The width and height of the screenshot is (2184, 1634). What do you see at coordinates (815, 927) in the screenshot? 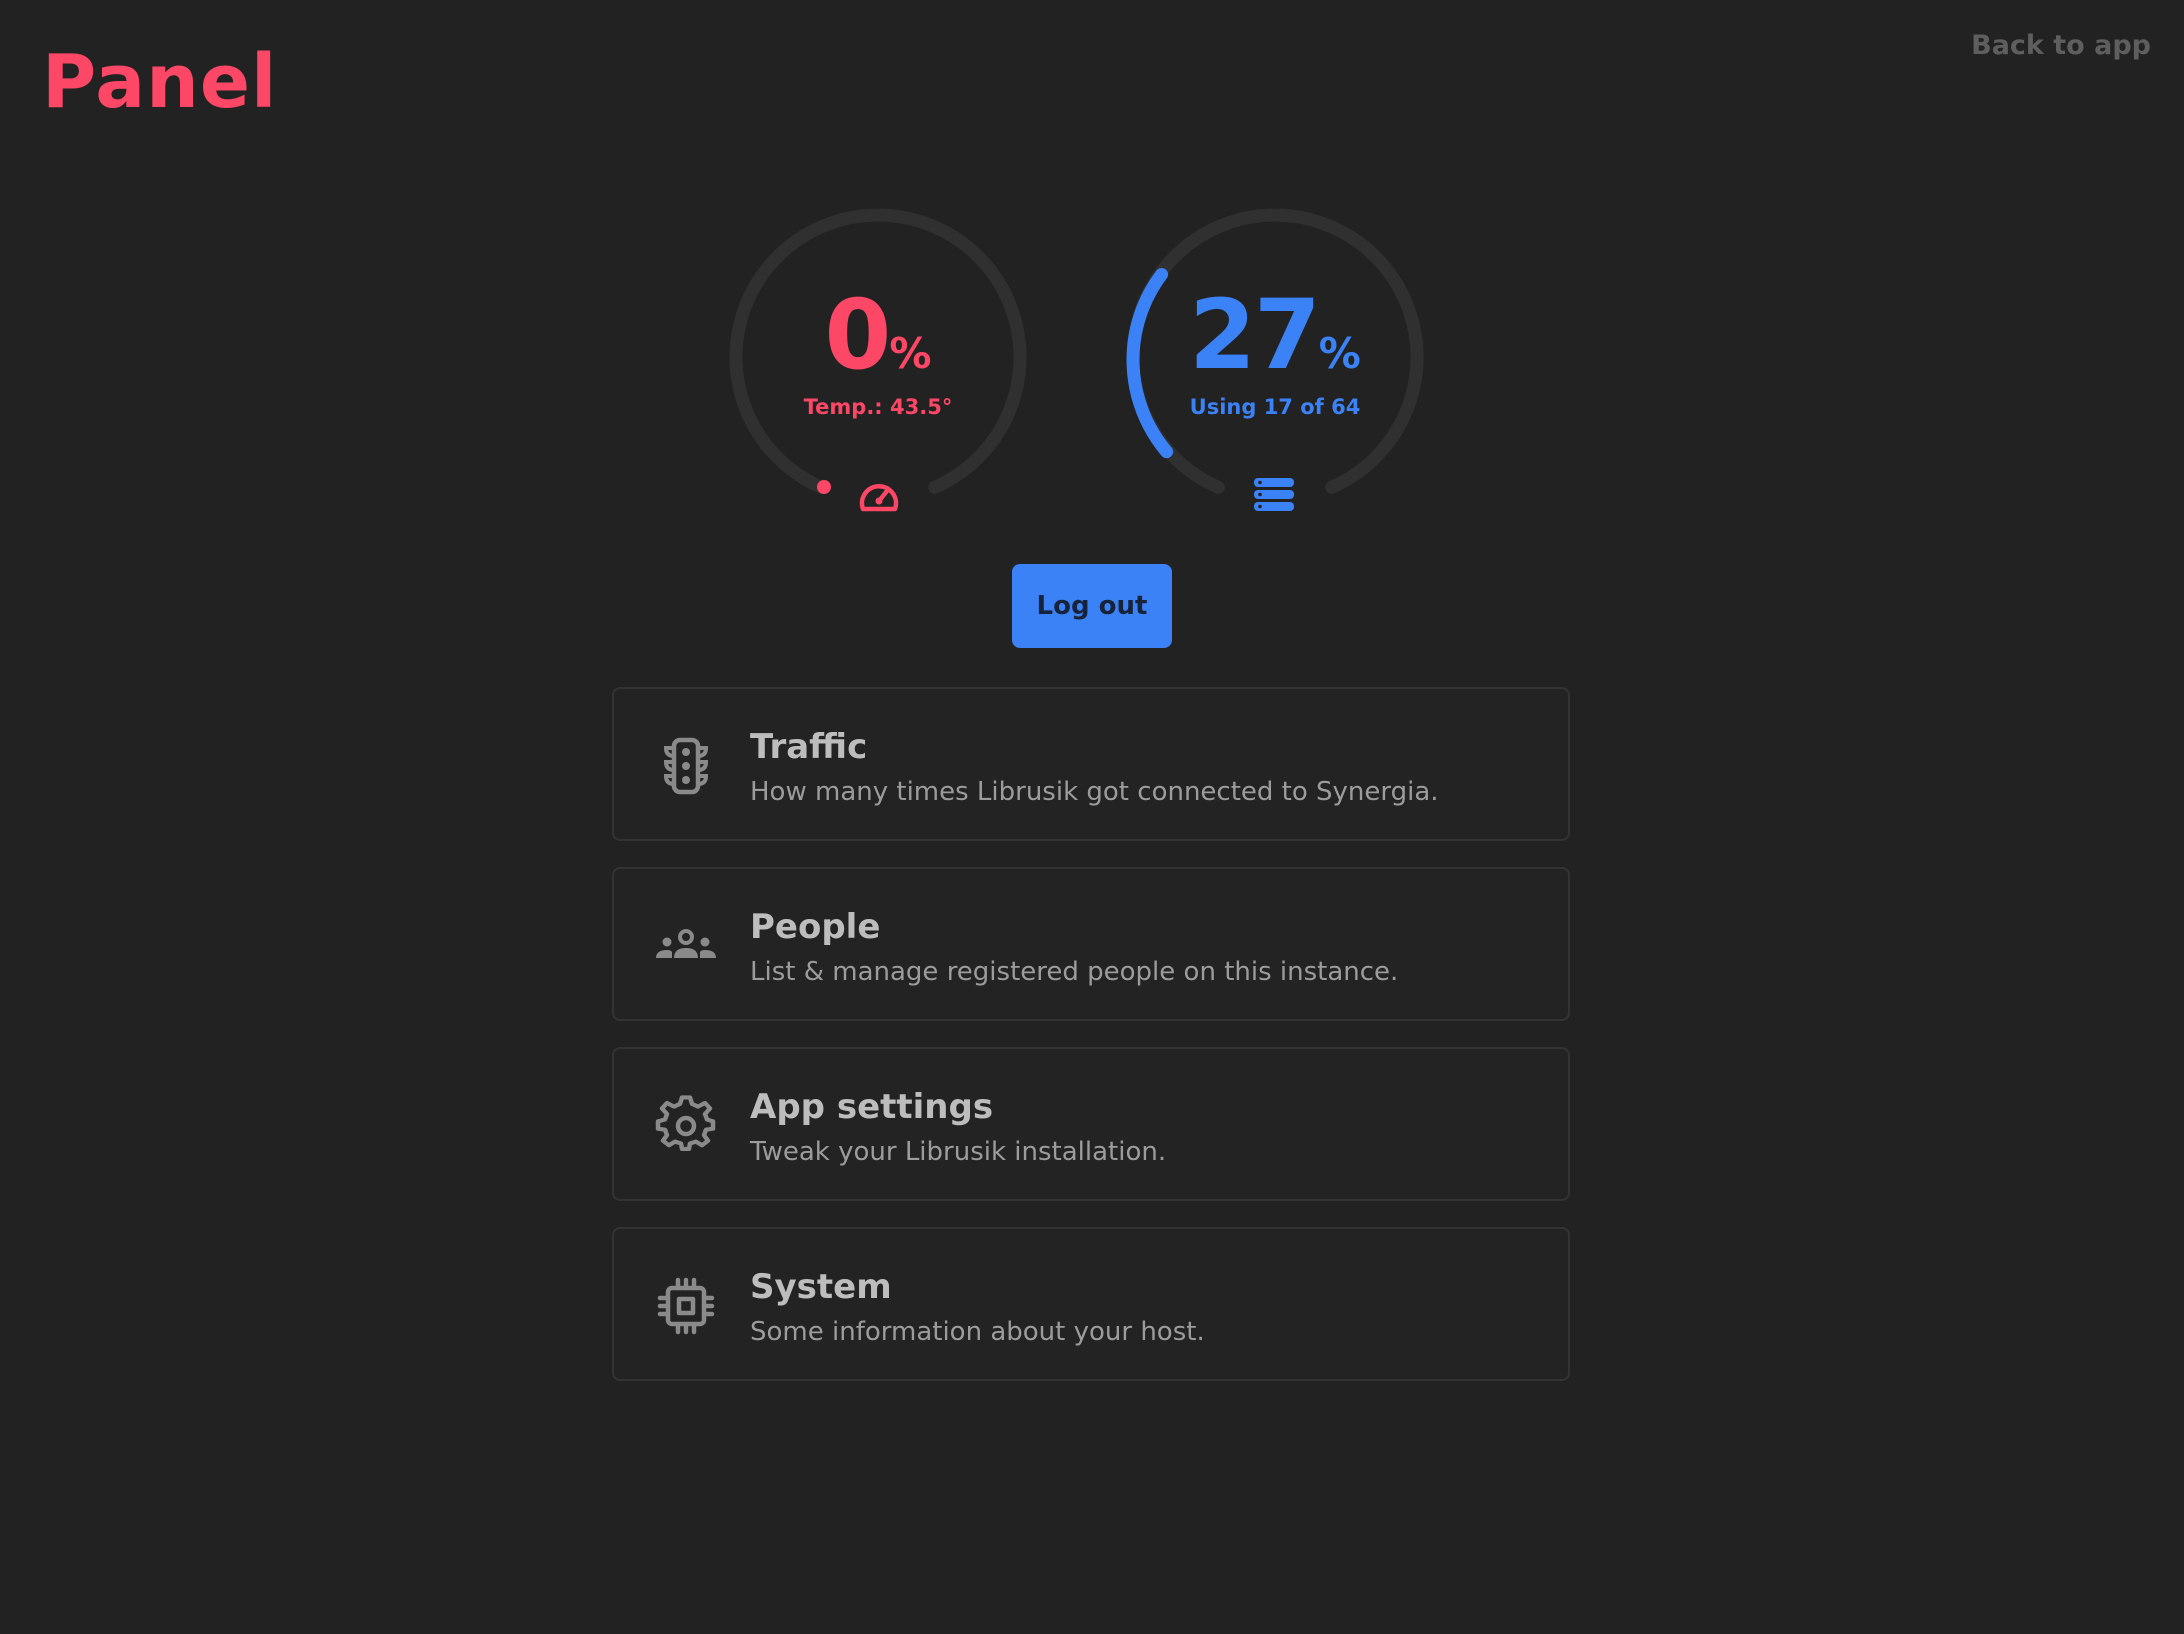
I see `card-title: People` at bounding box center [815, 927].